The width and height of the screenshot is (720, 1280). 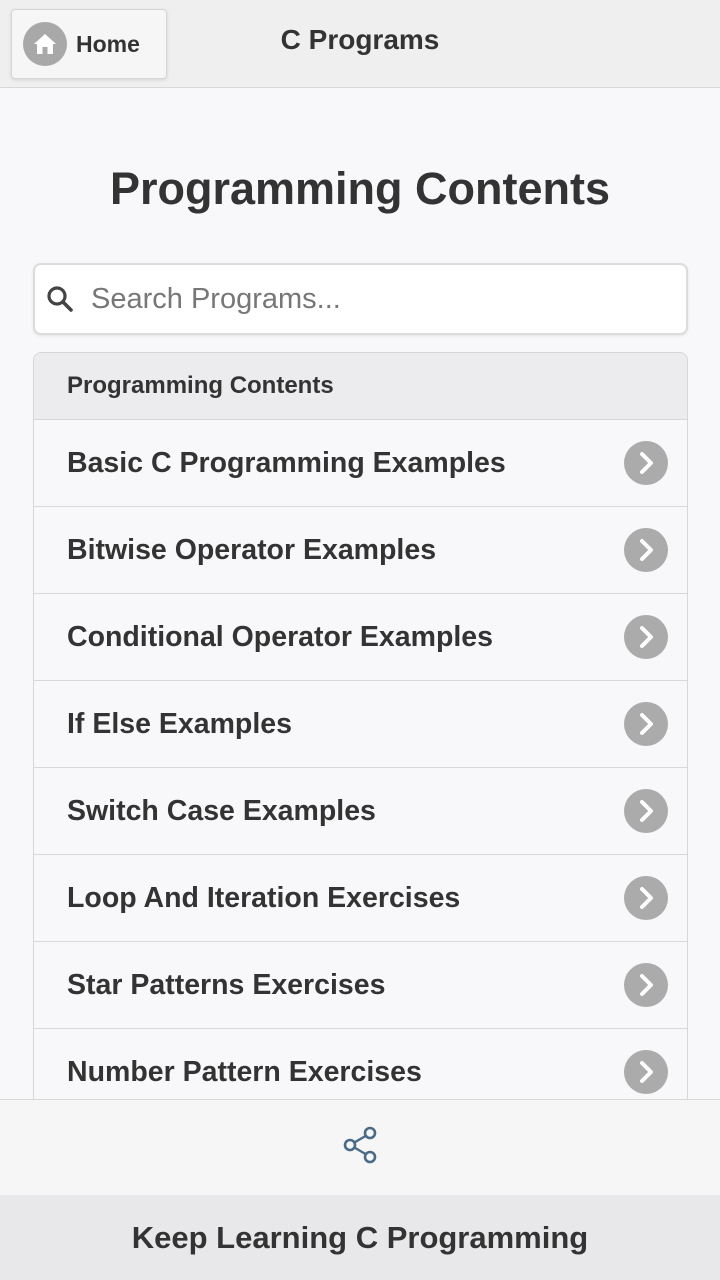 I want to click on search-box, so click(x=360, y=299).